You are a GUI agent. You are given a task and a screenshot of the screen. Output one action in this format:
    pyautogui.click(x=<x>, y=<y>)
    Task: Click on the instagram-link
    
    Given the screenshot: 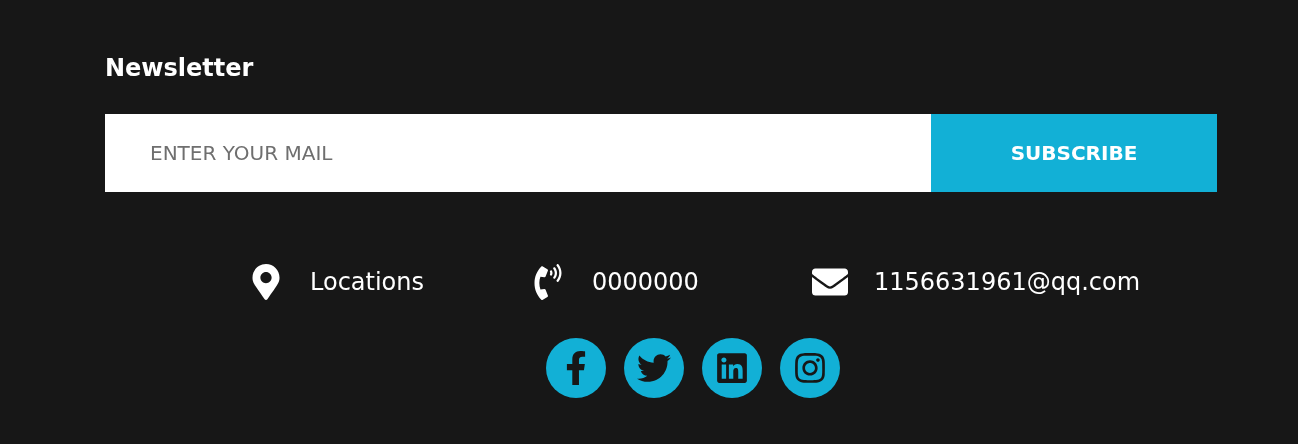 What is the action you would take?
    pyautogui.click(x=810, y=368)
    